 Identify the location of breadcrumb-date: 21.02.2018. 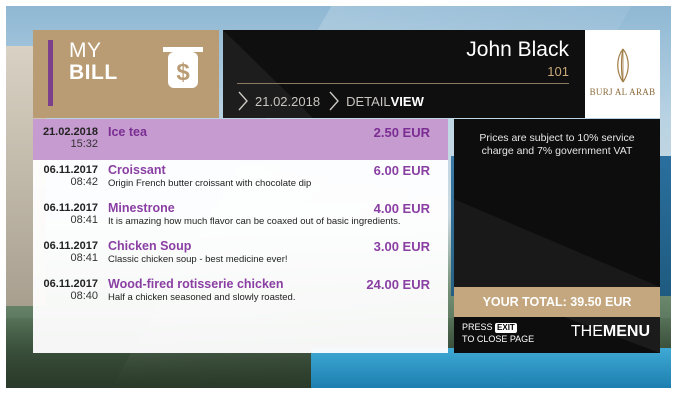
(287, 101).